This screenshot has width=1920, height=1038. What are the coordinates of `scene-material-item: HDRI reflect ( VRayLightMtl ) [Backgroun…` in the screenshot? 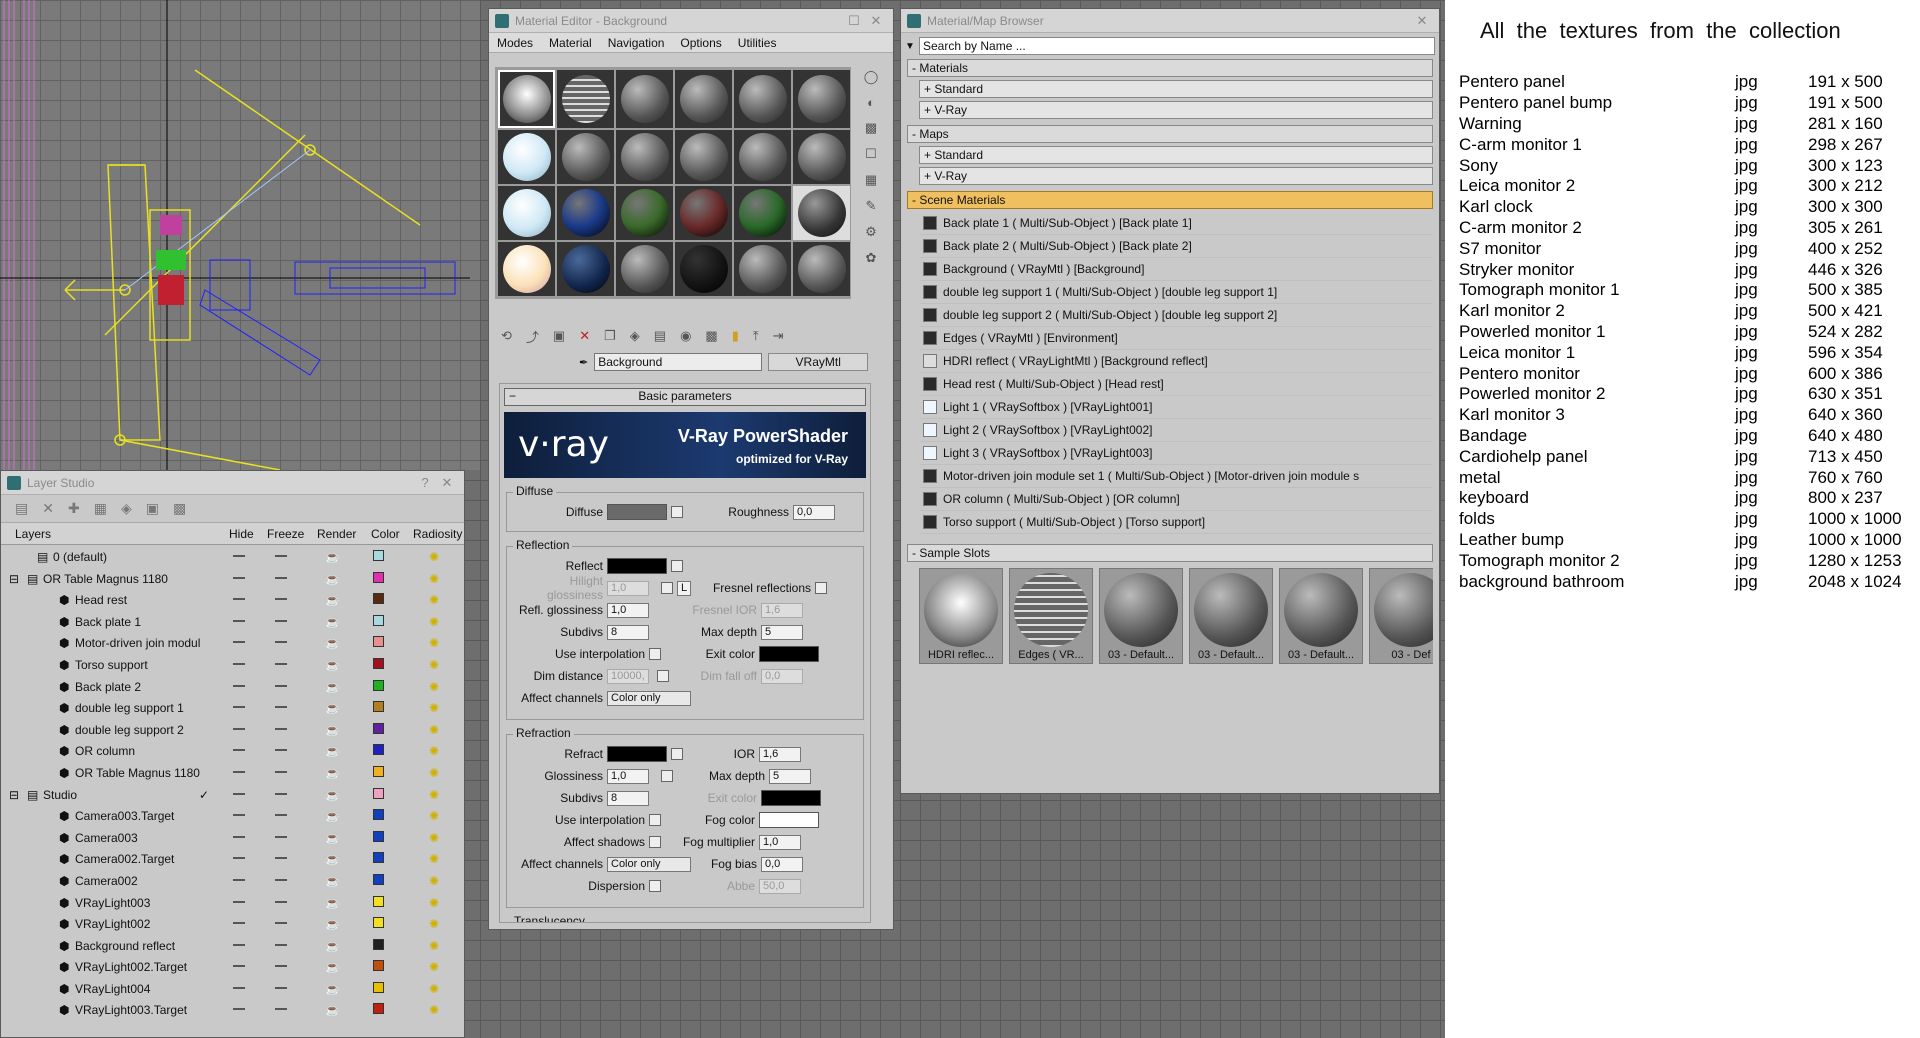 It's located at (1176, 361).